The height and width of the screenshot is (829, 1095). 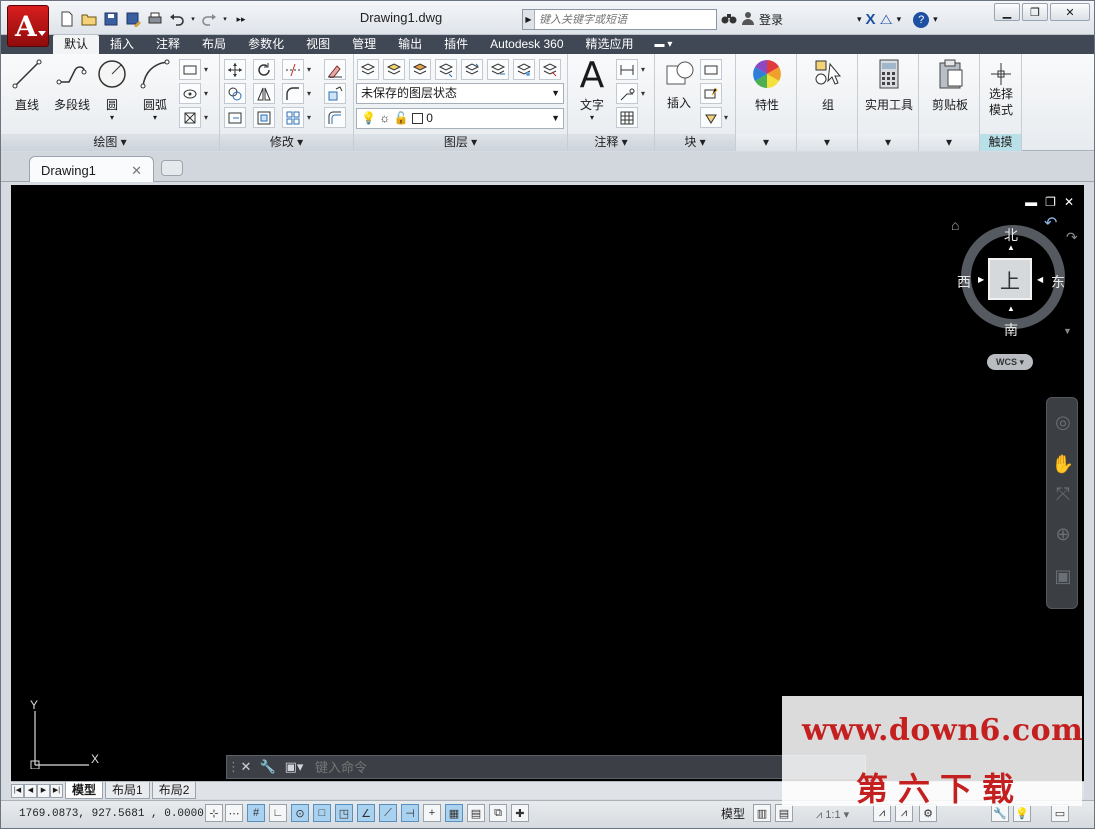 What do you see at coordinates (829, 19) in the screenshot?
I see `signin-area: 登录 ▾ X ⧍ ▾ ? ▾` at bounding box center [829, 19].